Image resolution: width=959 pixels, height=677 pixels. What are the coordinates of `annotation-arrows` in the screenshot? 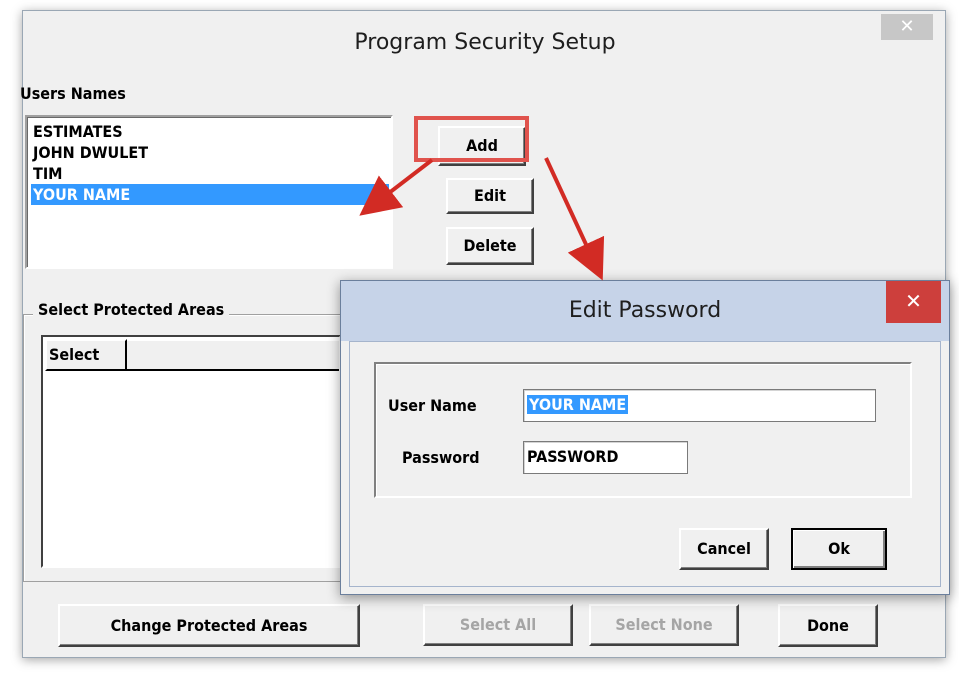 It's located at (482, 219).